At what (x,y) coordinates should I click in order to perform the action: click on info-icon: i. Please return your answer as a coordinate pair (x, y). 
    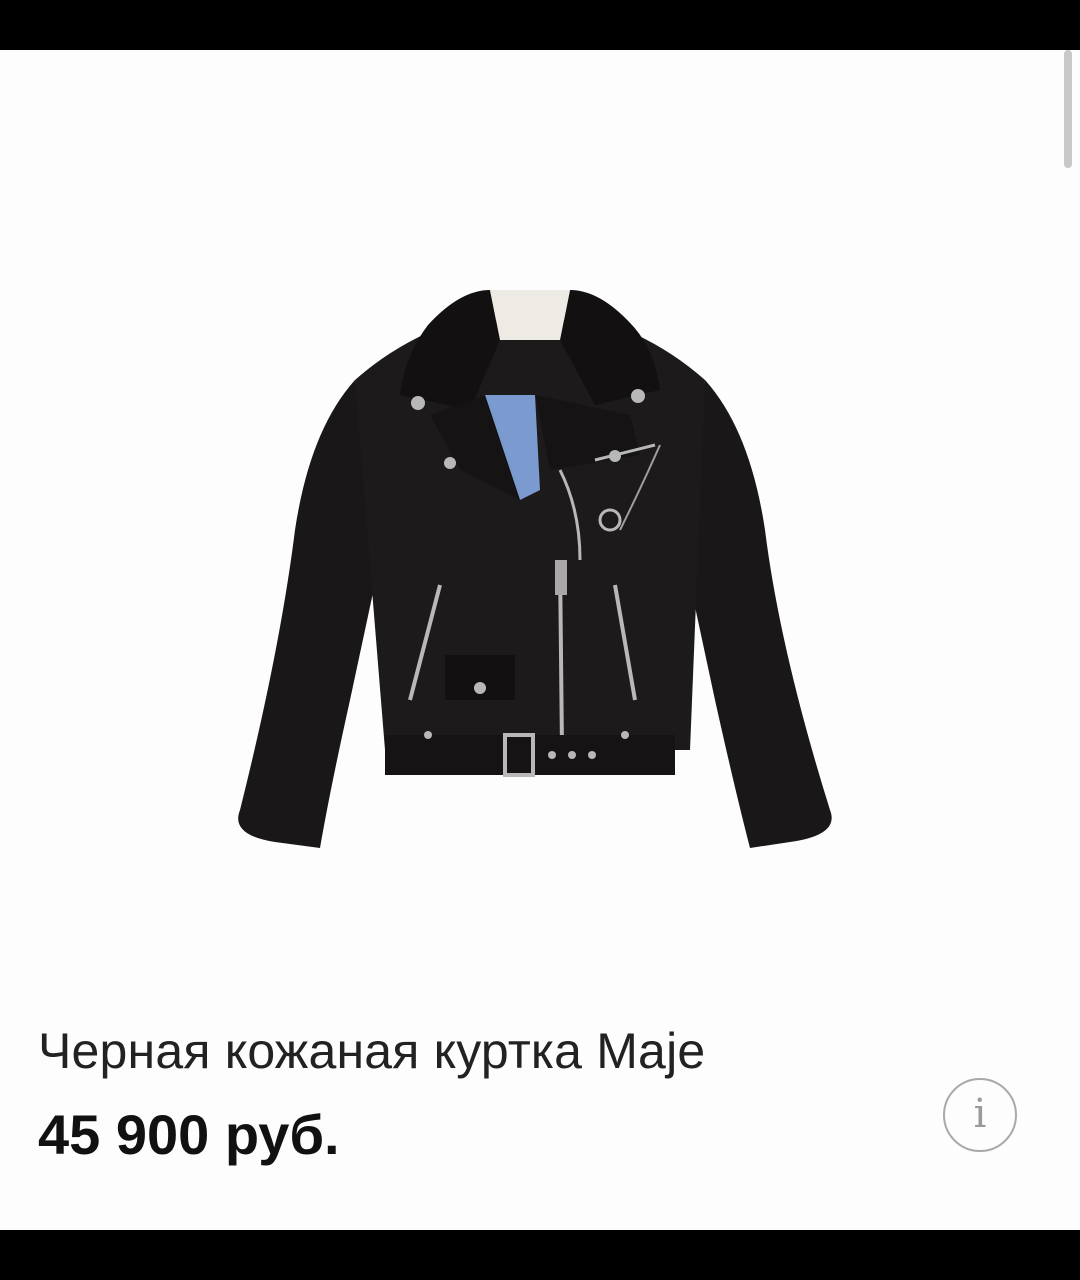
    Looking at the image, I should click on (980, 1114).